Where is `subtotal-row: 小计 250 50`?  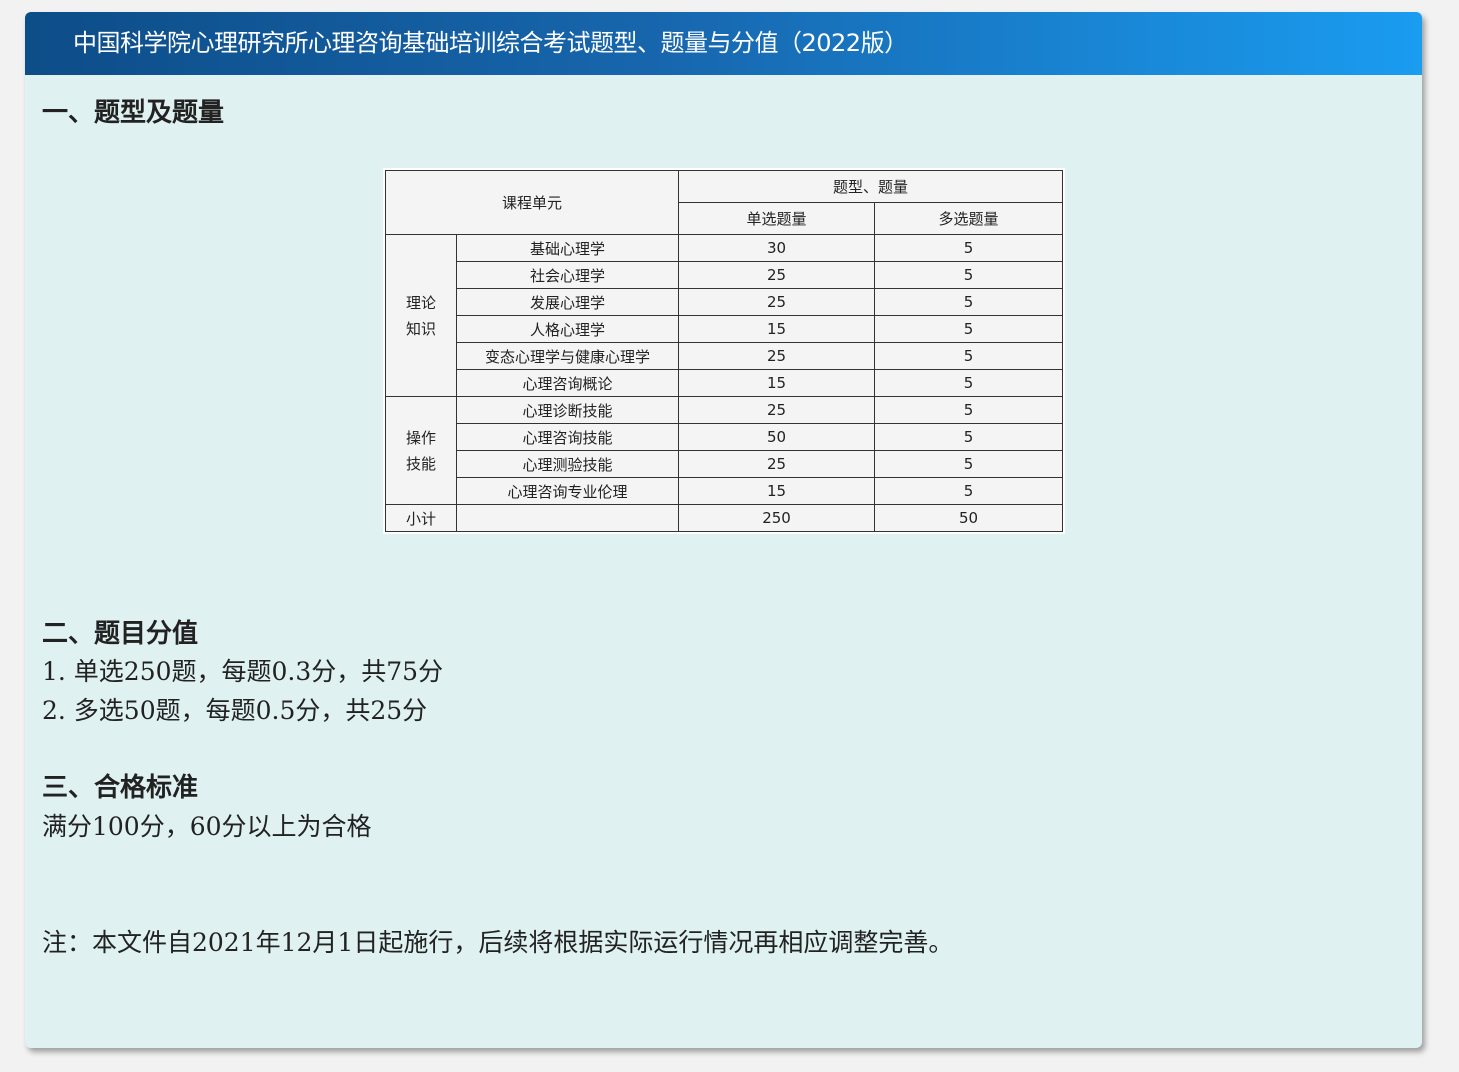
subtotal-row: 小计 250 50 is located at coordinates (724, 518).